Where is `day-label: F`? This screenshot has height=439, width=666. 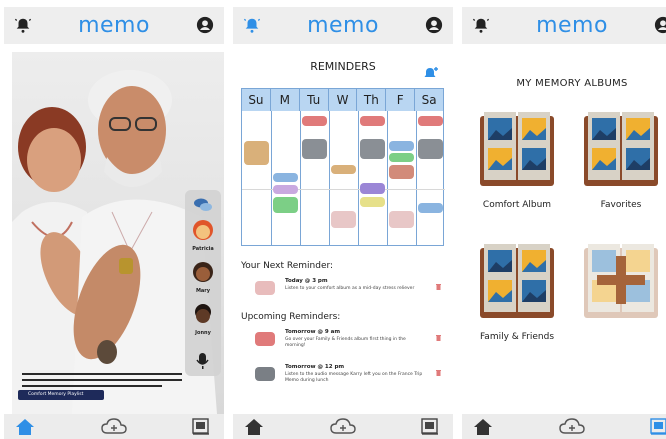
day-label: F is located at coordinates (401, 100).